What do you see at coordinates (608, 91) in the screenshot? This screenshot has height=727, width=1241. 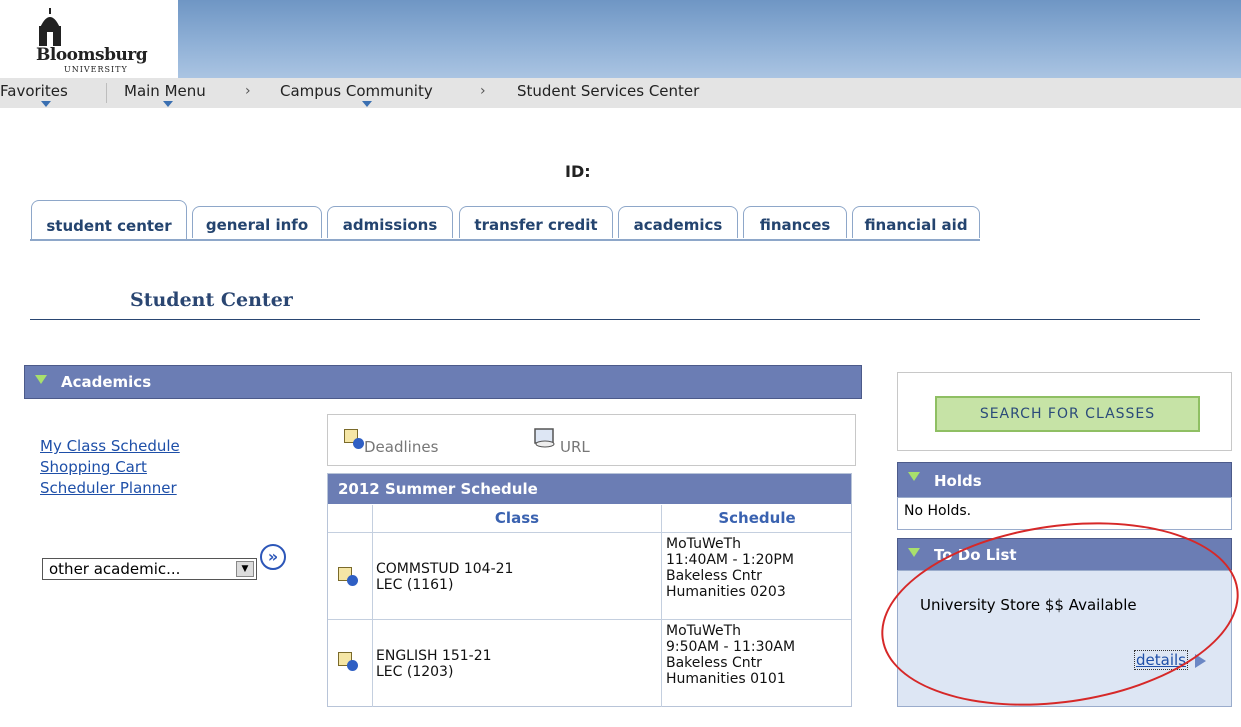 I see `nav-current-page: Student Services Center` at bounding box center [608, 91].